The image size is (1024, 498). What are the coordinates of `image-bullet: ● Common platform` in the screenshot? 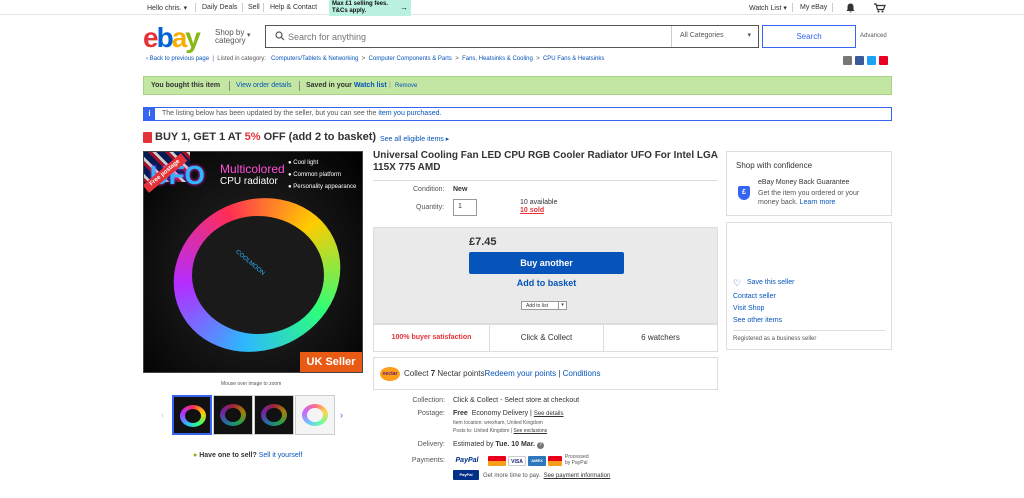 It's located at (314, 175).